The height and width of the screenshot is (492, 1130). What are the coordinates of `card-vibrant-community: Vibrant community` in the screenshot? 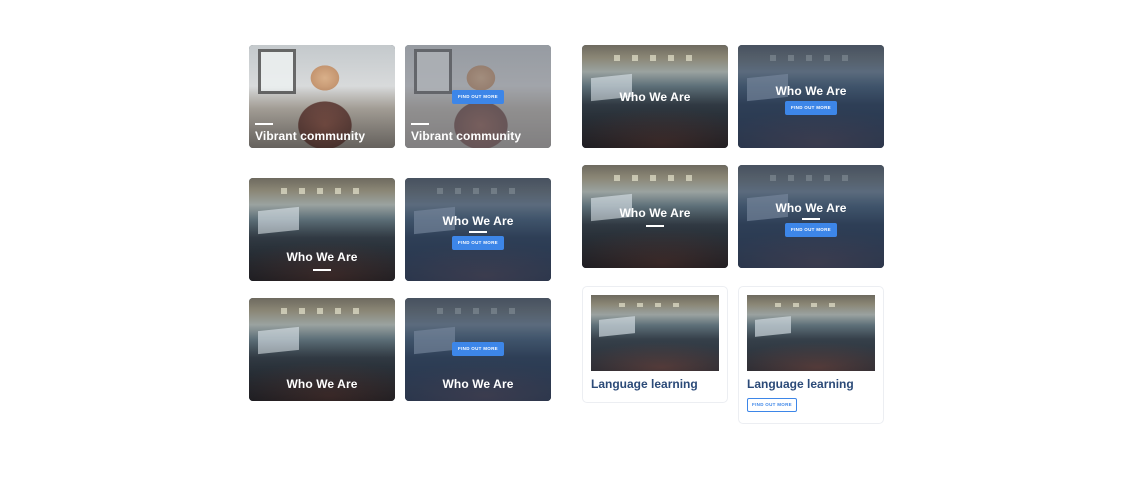 It's located at (322, 96).